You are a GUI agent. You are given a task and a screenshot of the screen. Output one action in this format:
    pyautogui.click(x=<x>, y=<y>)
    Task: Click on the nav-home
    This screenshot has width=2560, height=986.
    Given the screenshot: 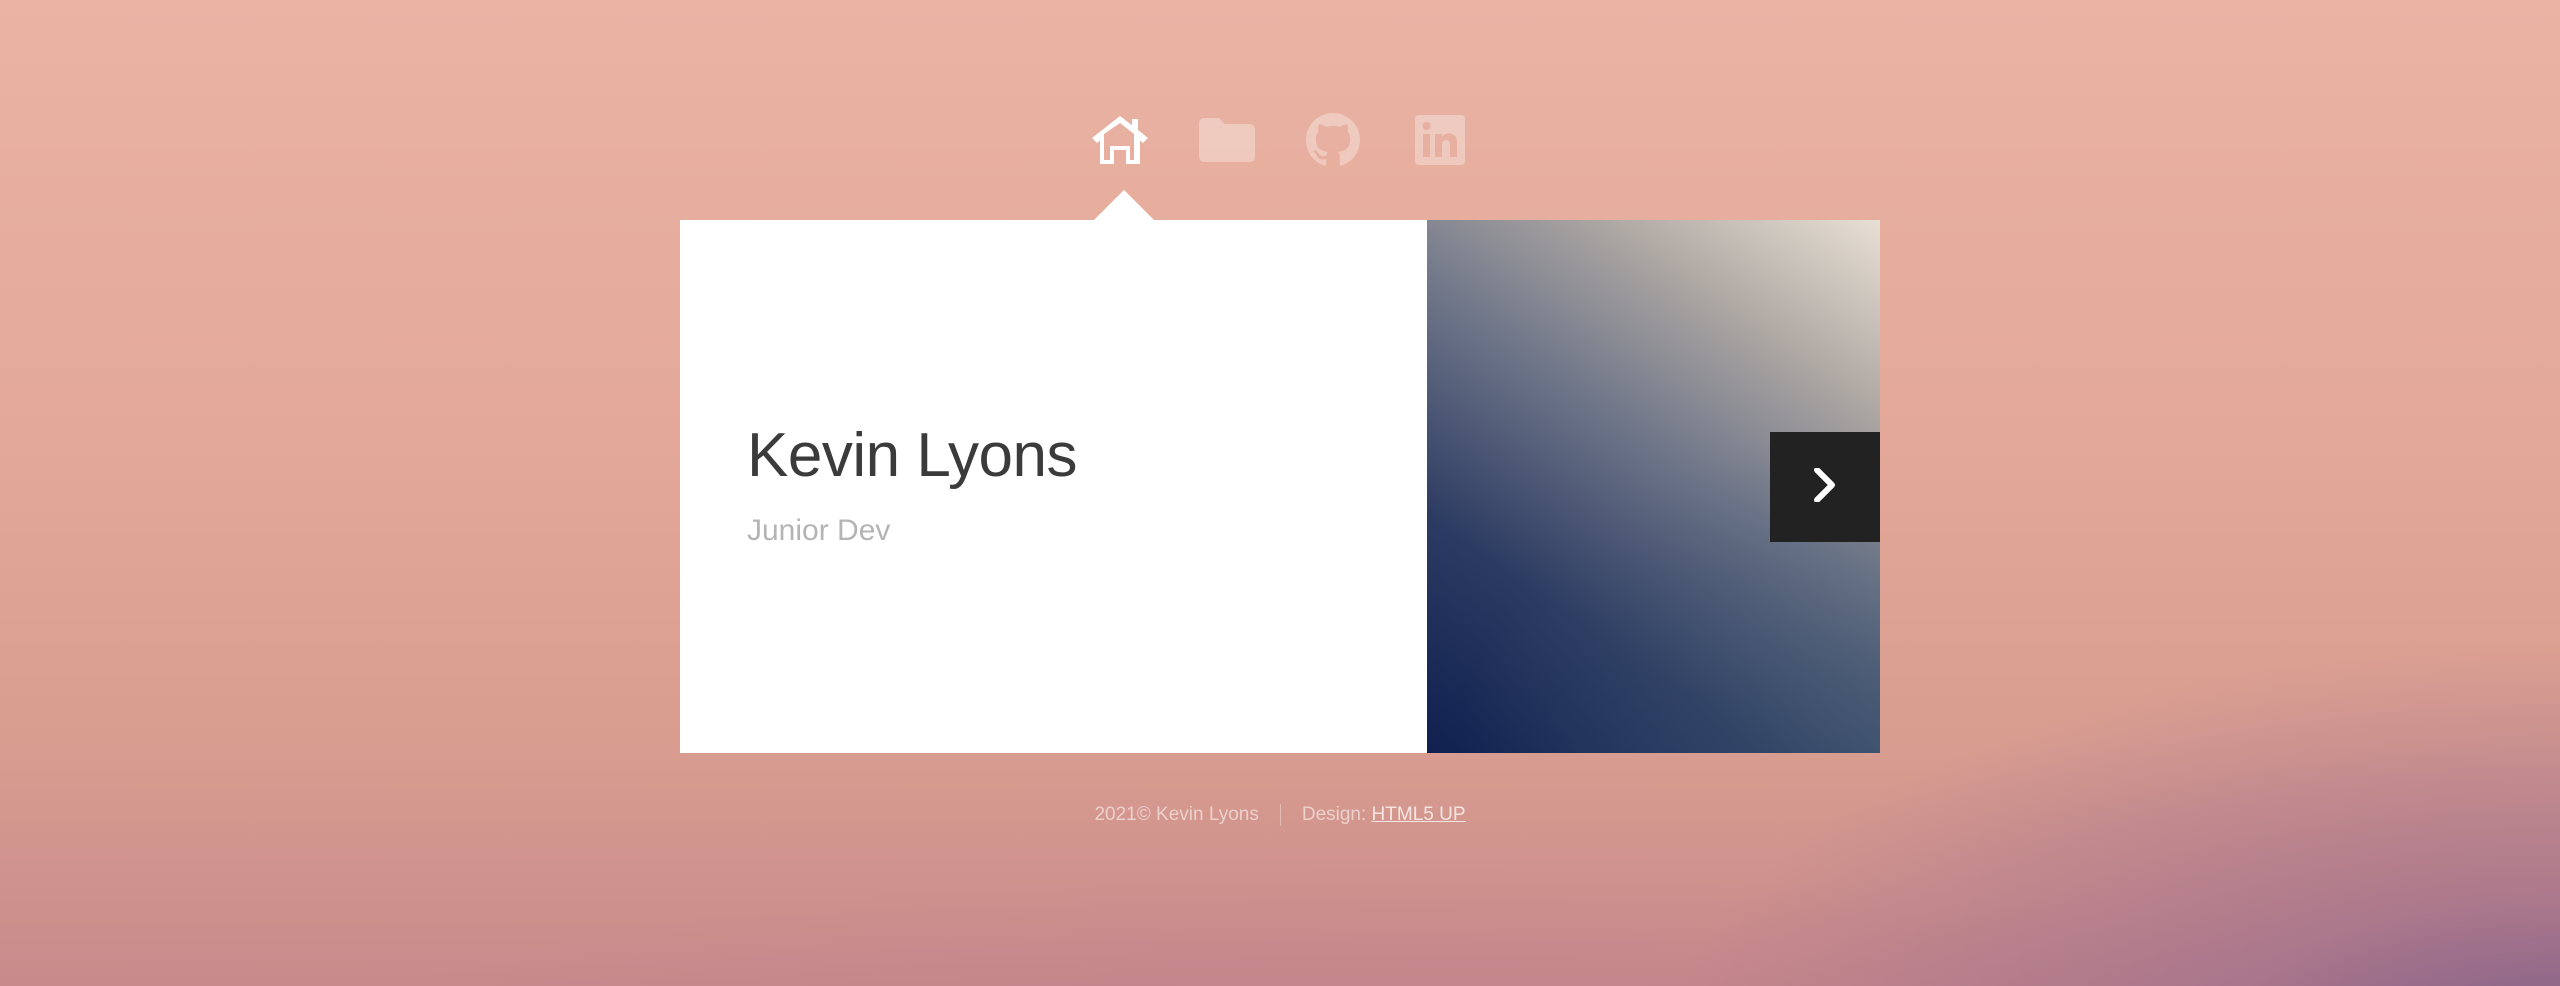 What is the action you would take?
    pyautogui.click(x=1120, y=140)
    